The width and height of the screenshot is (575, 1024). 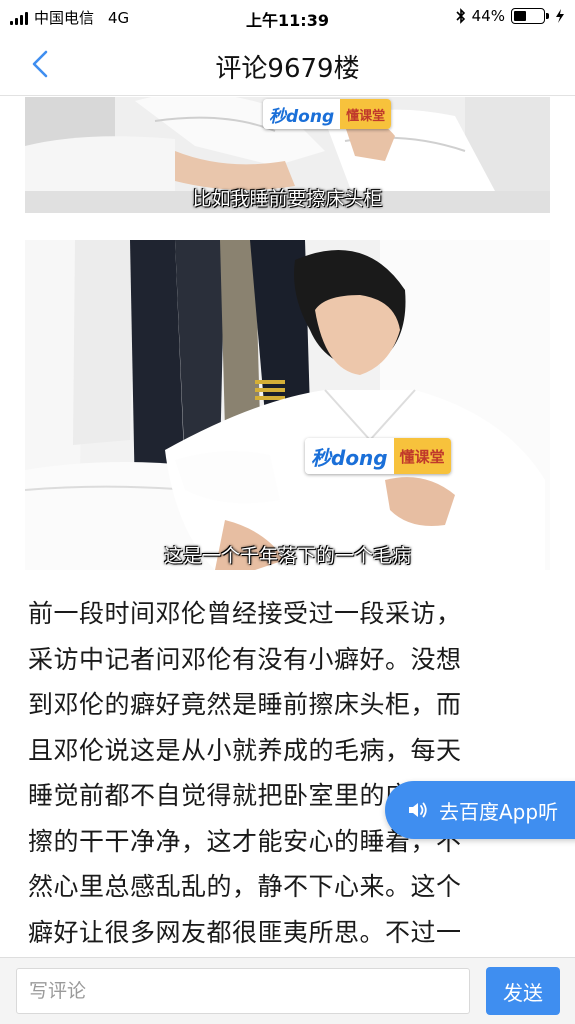 I want to click on listen-in-app-button: 去百度App听, so click(x=480, y=810).